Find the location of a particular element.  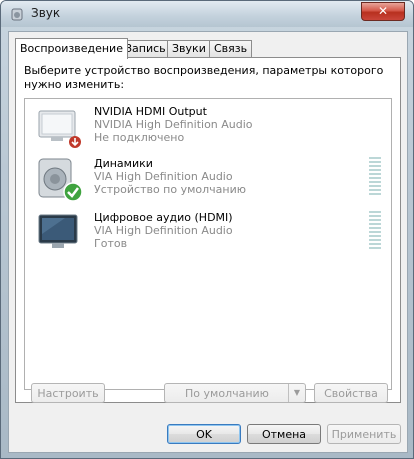

set-default-button: По умолчанию ▼ is located at coordinates (235, 393).